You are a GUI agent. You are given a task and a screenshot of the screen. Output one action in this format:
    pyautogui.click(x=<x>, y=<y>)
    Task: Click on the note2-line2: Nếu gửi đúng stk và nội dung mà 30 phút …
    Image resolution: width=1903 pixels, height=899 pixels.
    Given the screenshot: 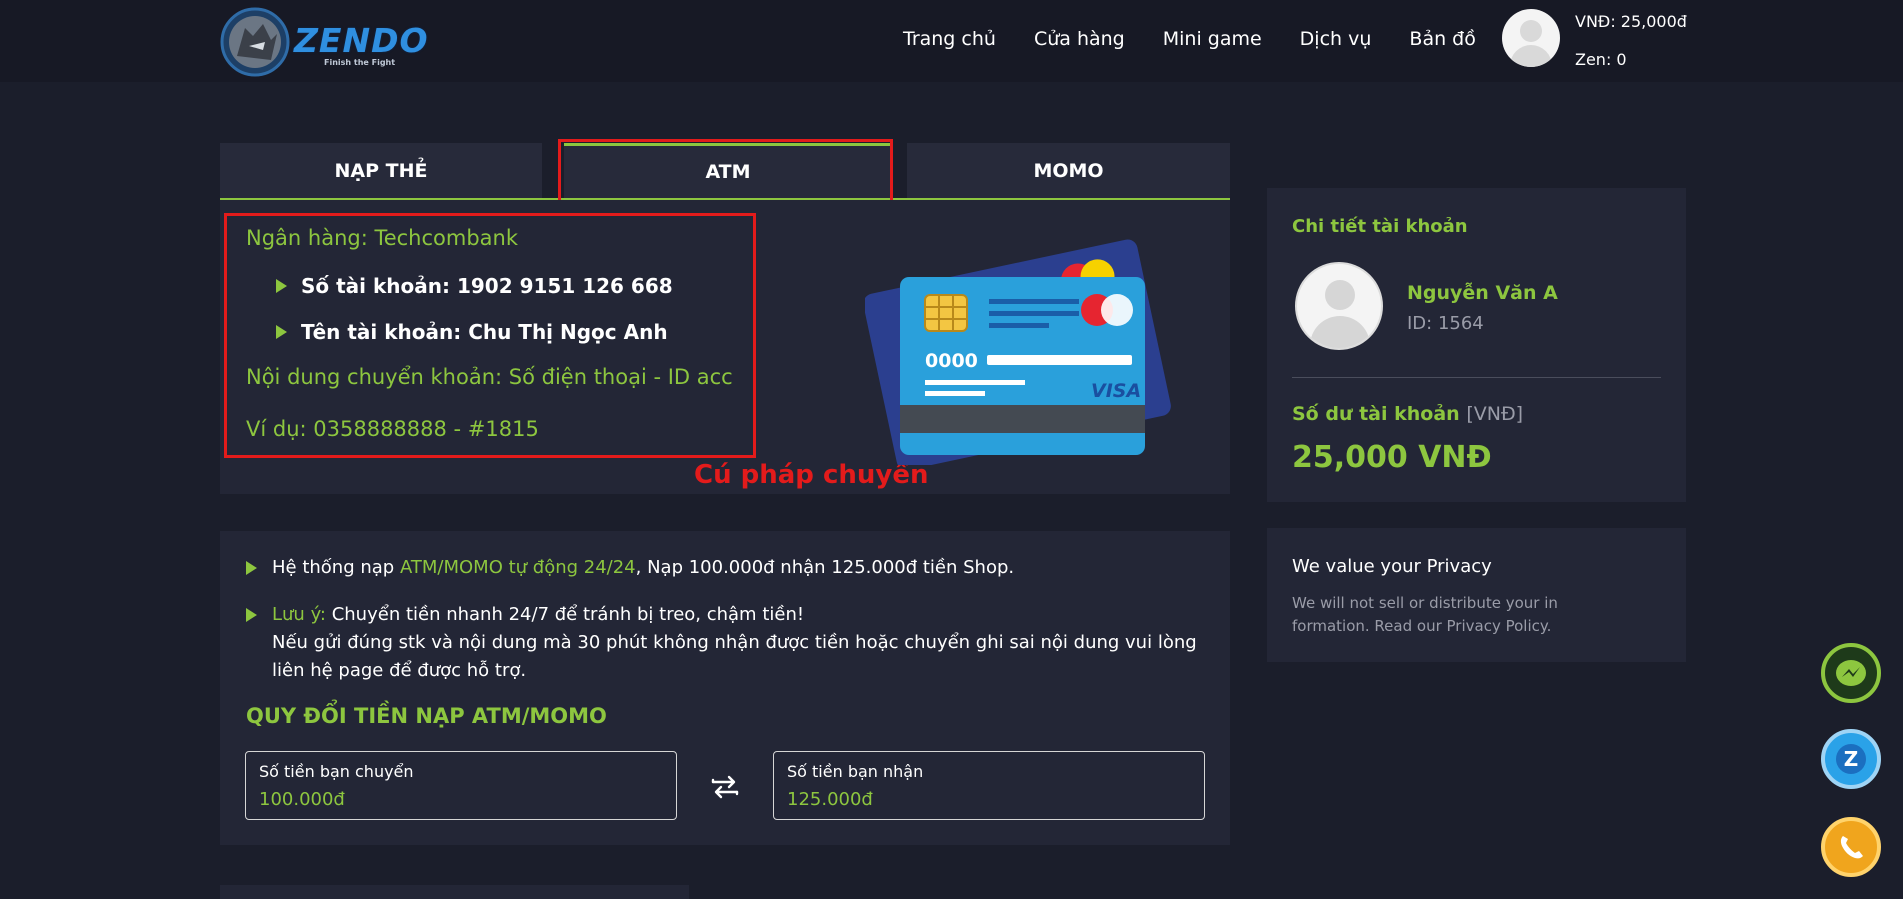 What is the action you would take?
    pyautogui.click(x=734, y=656)
    